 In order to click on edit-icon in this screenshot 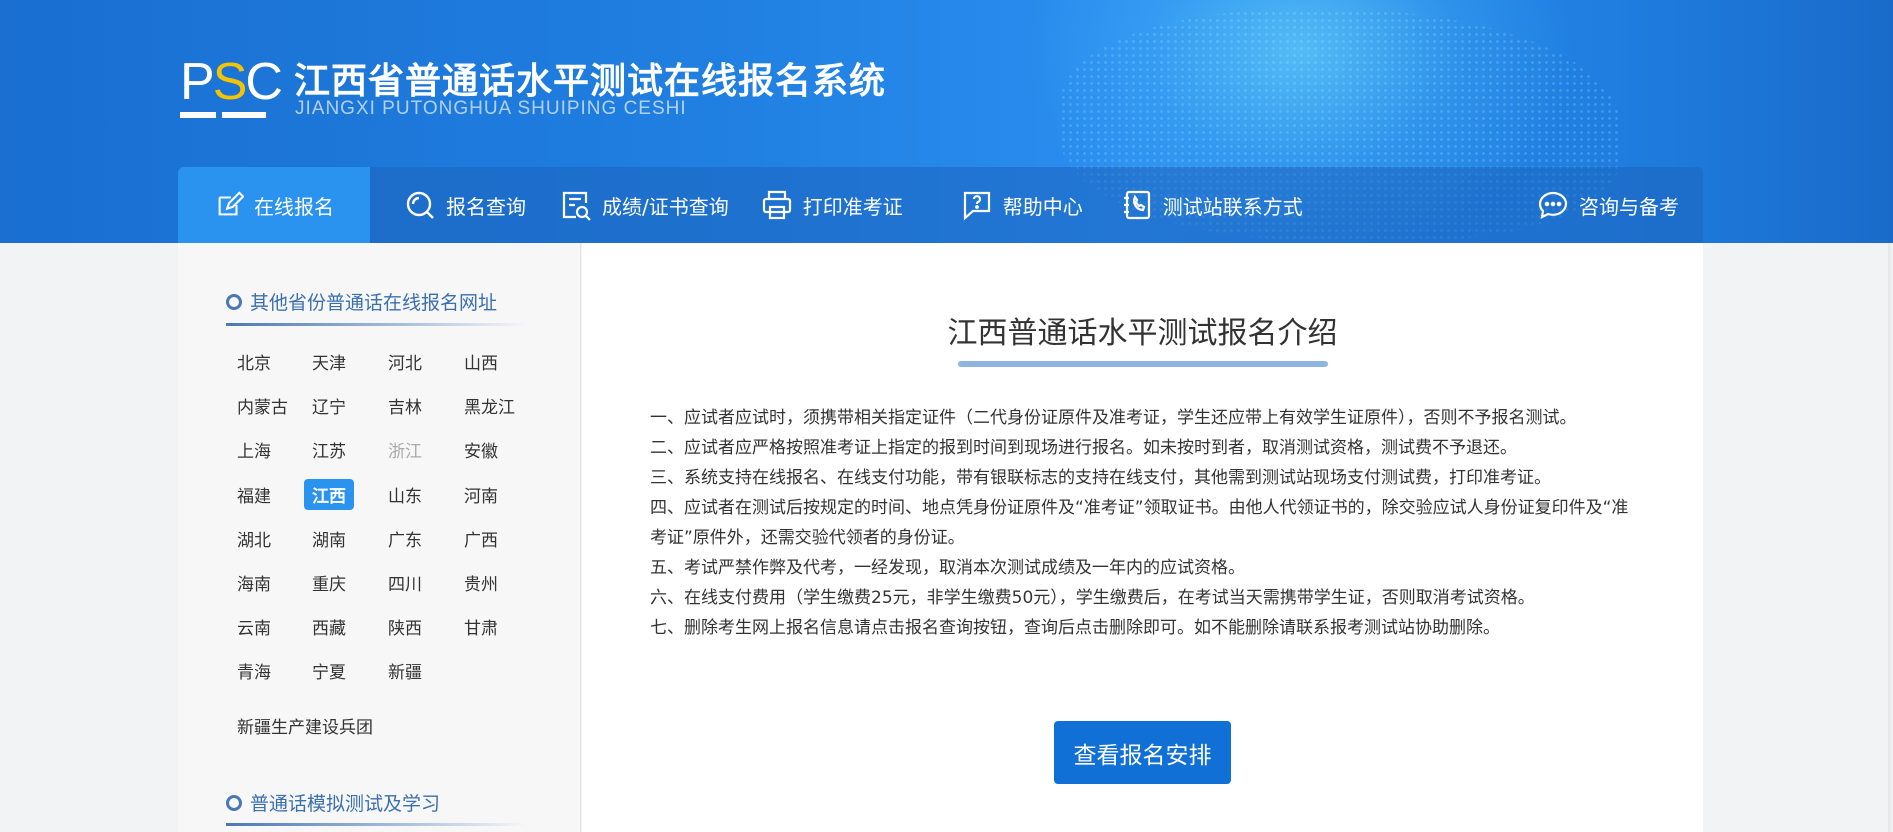, I will do `click(231, 203)`.